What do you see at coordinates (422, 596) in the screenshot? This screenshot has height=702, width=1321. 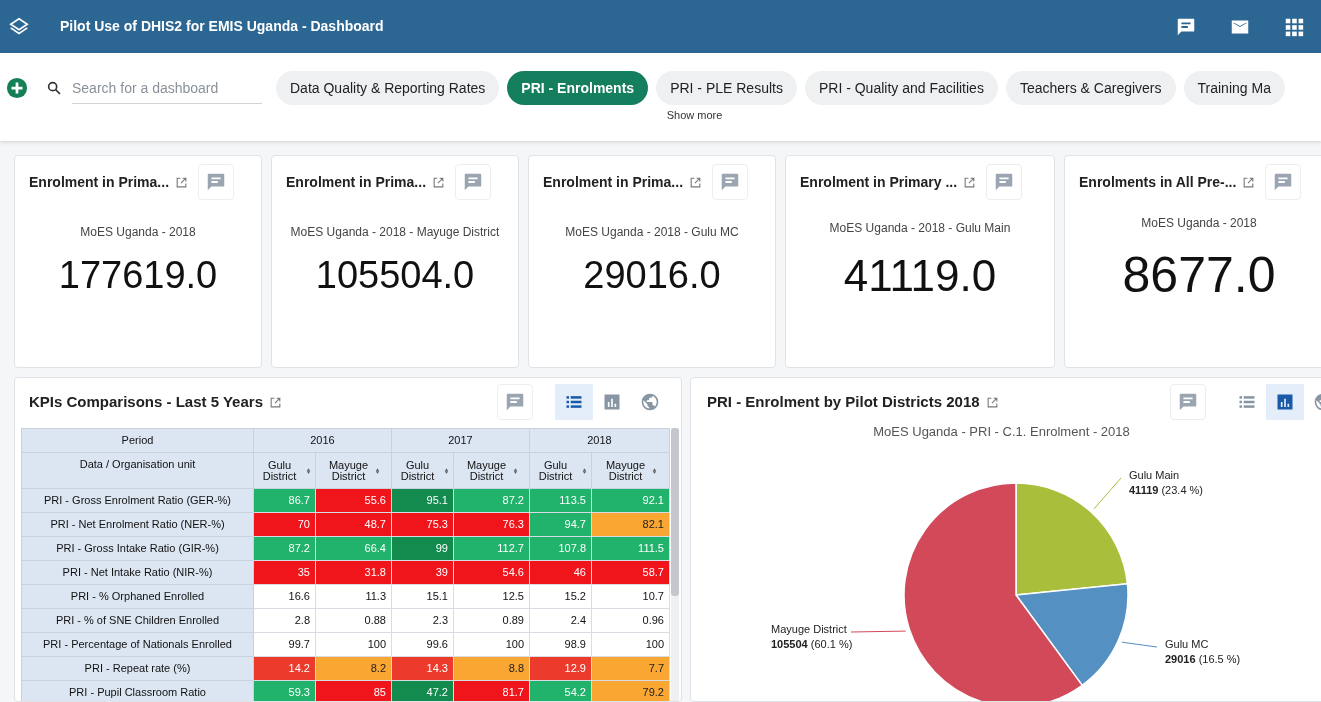 I see `table-cell: 15.1` at bounding box center [422, 596].